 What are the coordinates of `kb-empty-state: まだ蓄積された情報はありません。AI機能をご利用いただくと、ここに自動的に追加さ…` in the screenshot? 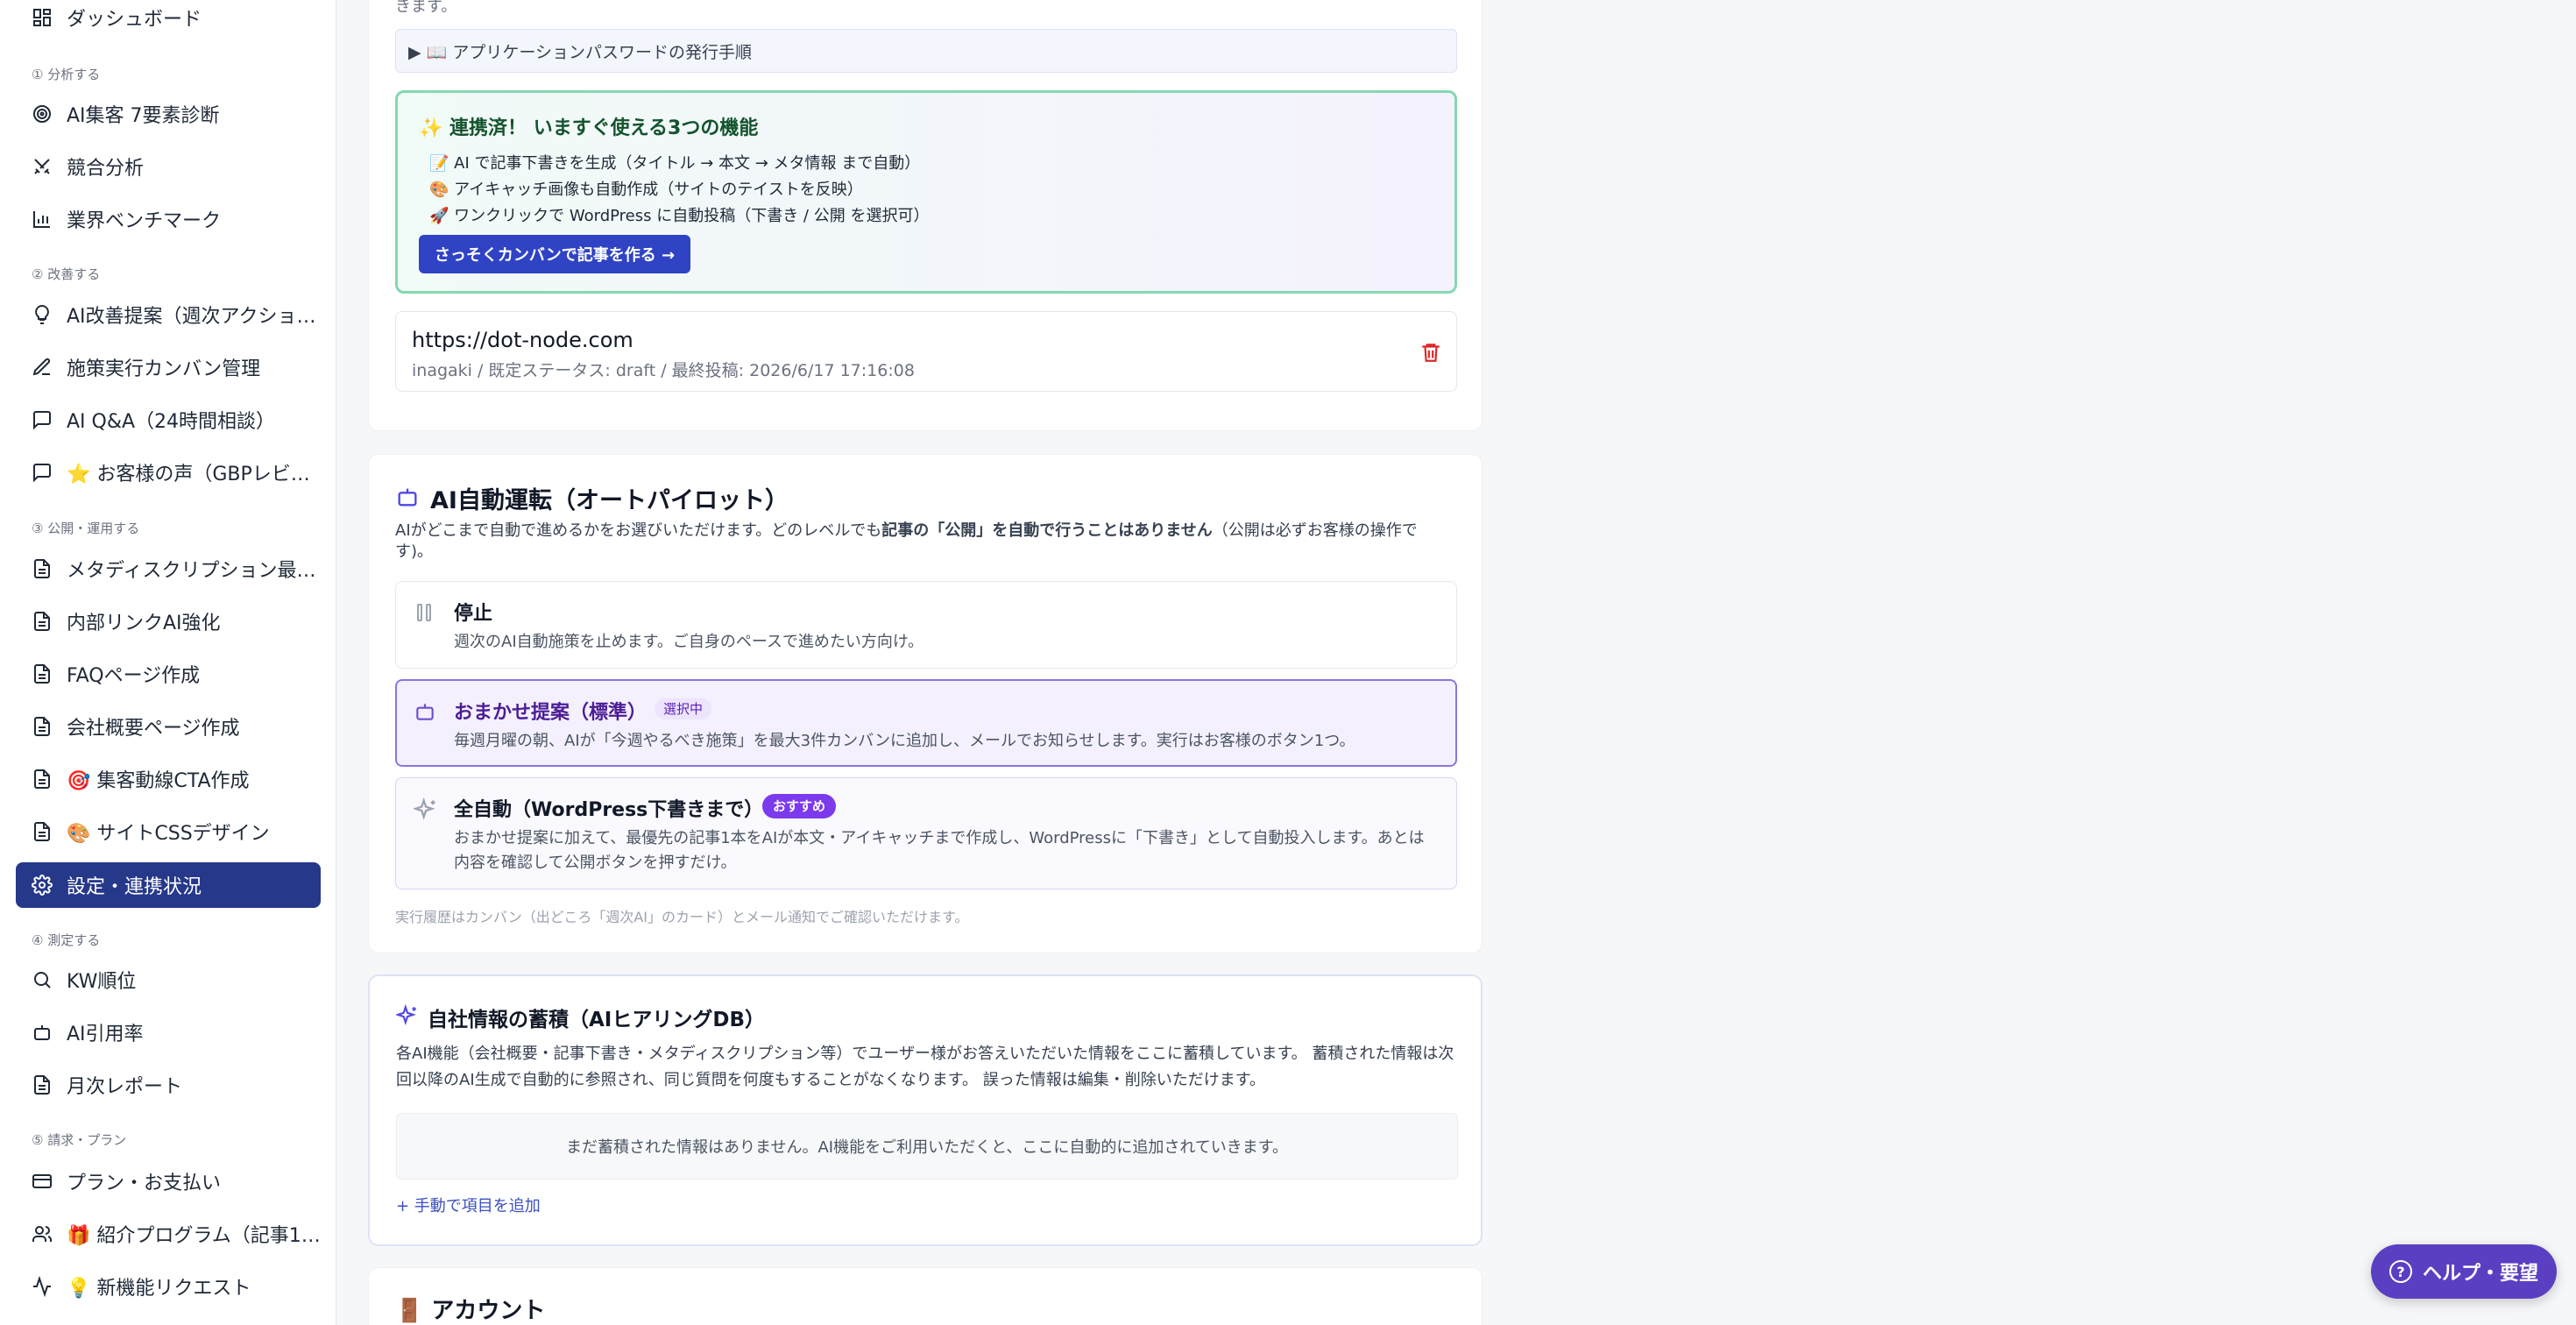 It's located at (927, 1146).